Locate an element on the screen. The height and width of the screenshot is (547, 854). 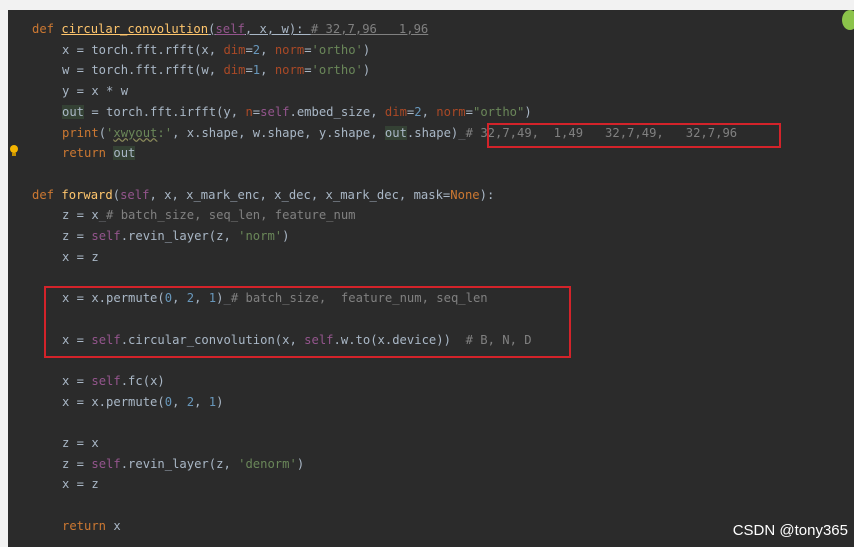
code-token: .embed_size, is located at coordinates (337, 111).